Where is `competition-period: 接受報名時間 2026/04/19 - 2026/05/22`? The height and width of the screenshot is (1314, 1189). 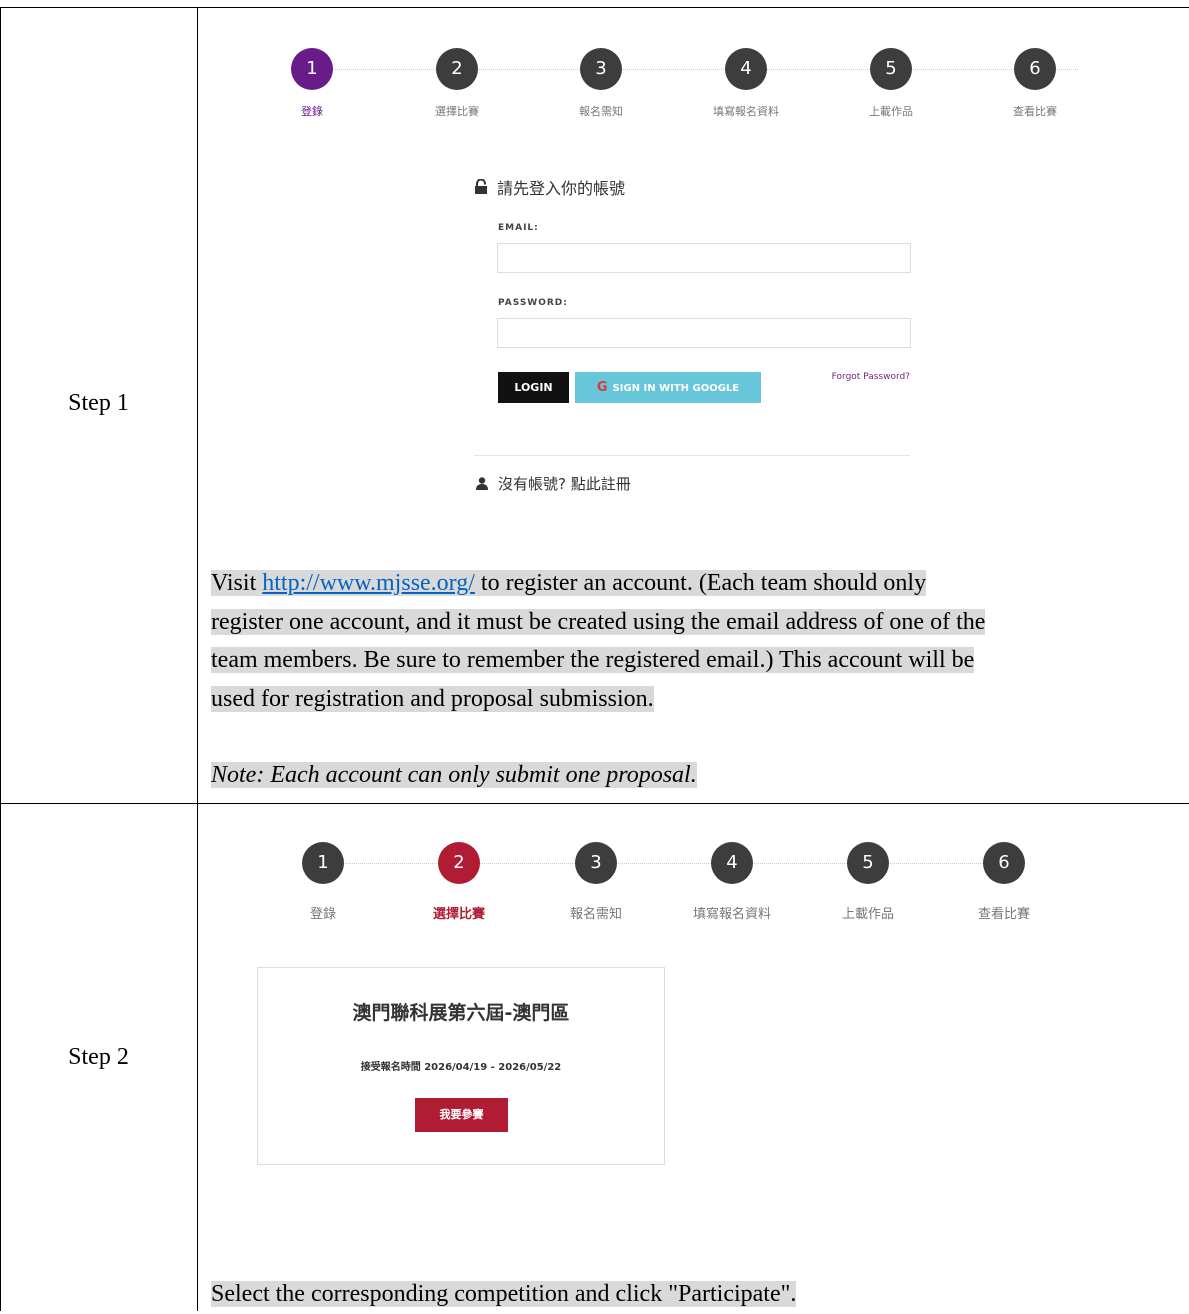 competition-period: 接受報名時間 2026/04/19 - 2026/05/22 is located at coordinates (461, 1067).